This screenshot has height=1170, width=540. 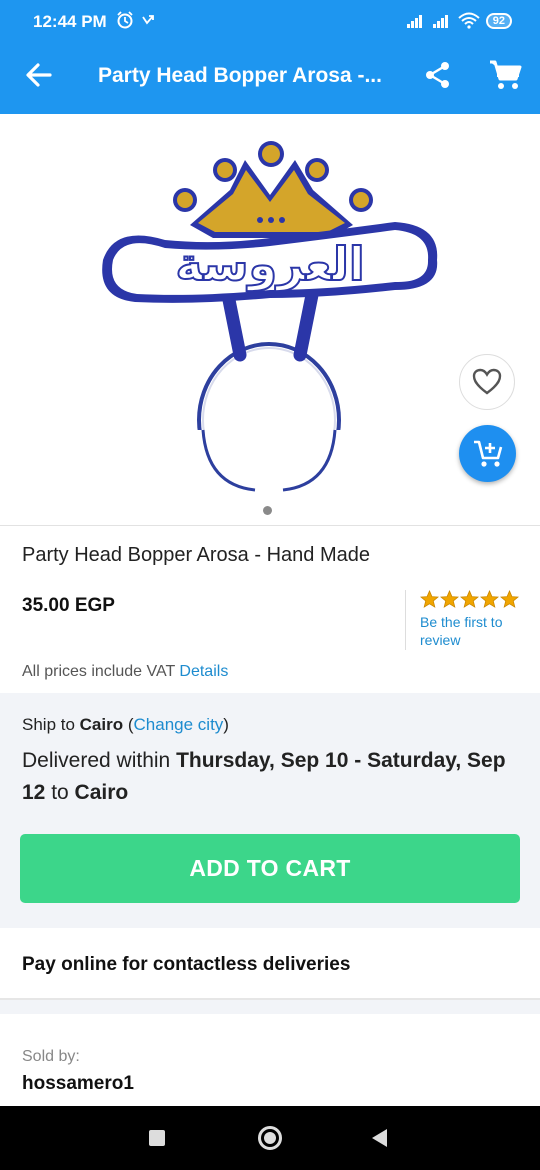 What do you see at coordinates (78, 1084) in the screenshot?
I see `seller-name: hossamero1` at bounding box center [78, 1084].